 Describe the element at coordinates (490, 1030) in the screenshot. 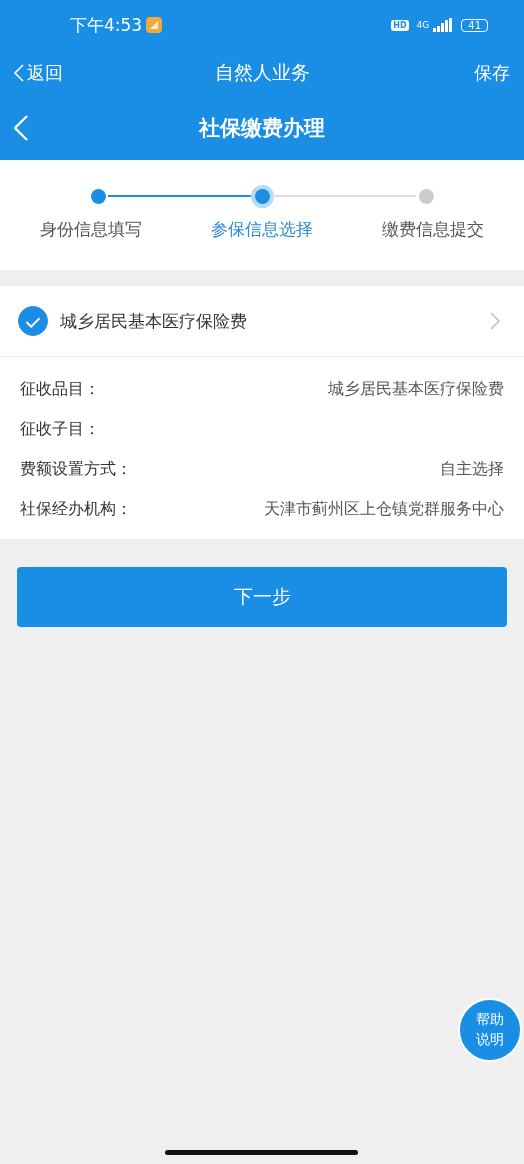

I see `help-button: 帮助 说明` at that location.